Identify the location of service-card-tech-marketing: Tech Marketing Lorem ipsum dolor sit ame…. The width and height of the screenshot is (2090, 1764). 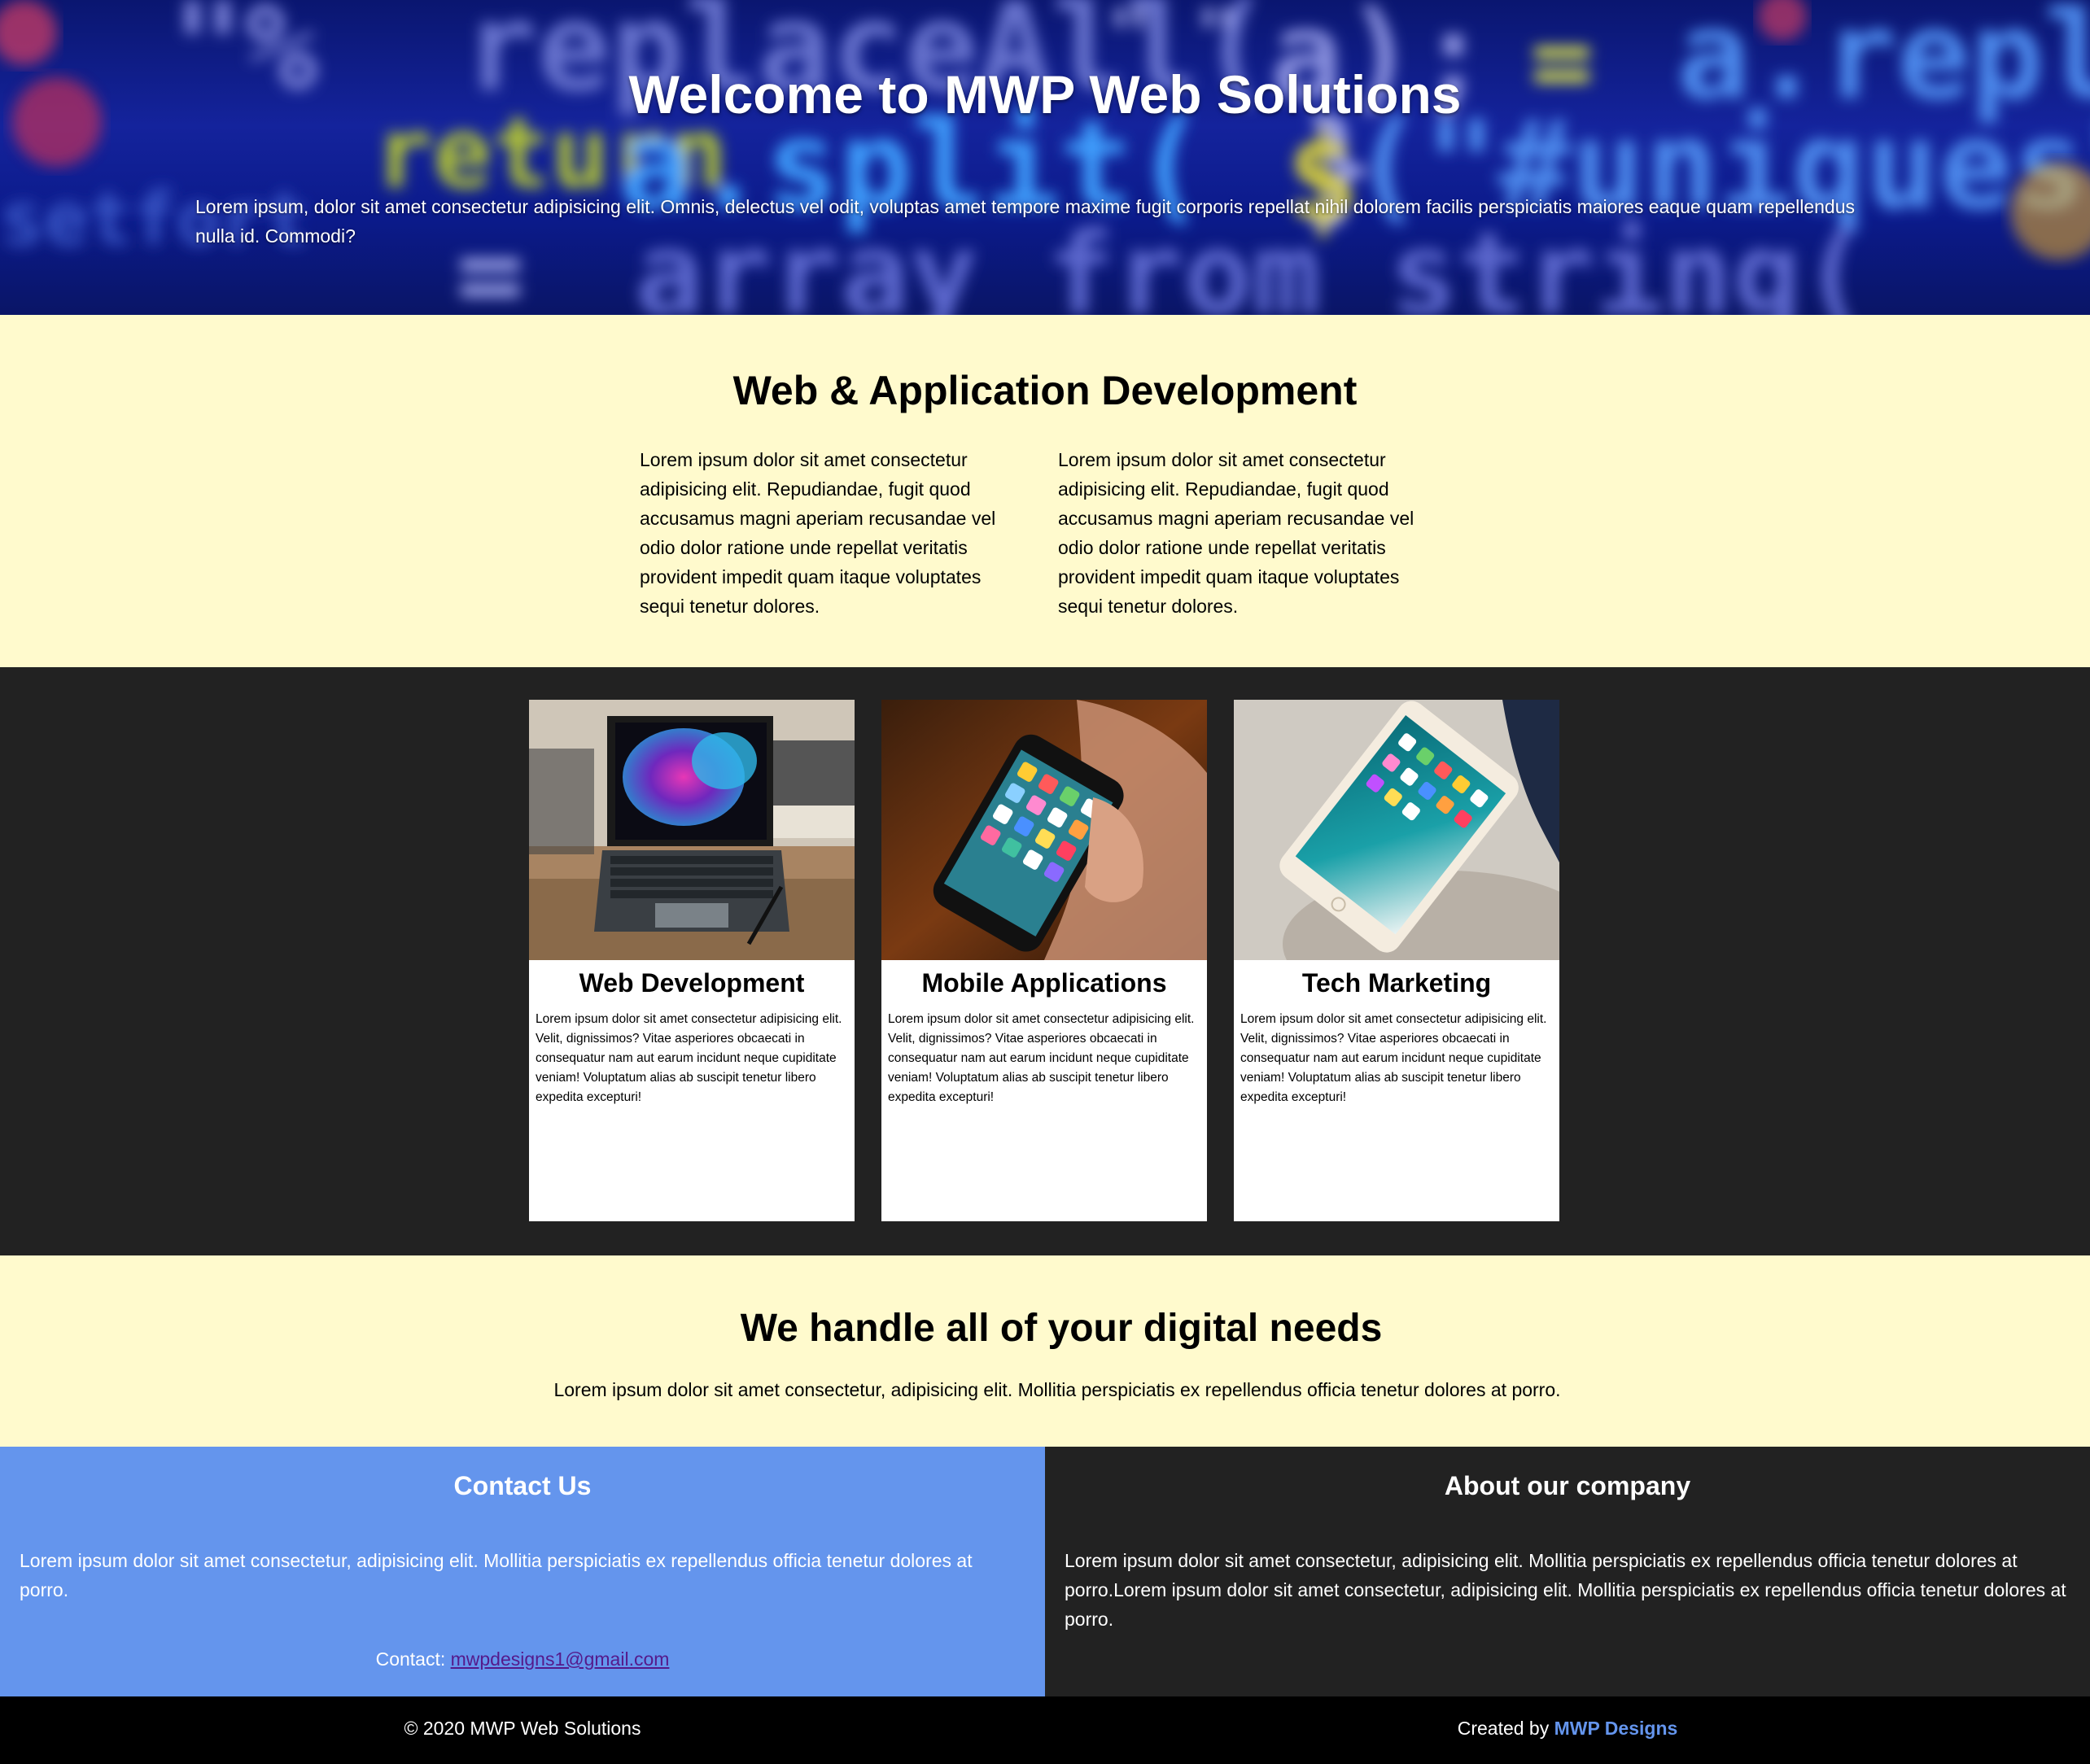
(1396, 961).